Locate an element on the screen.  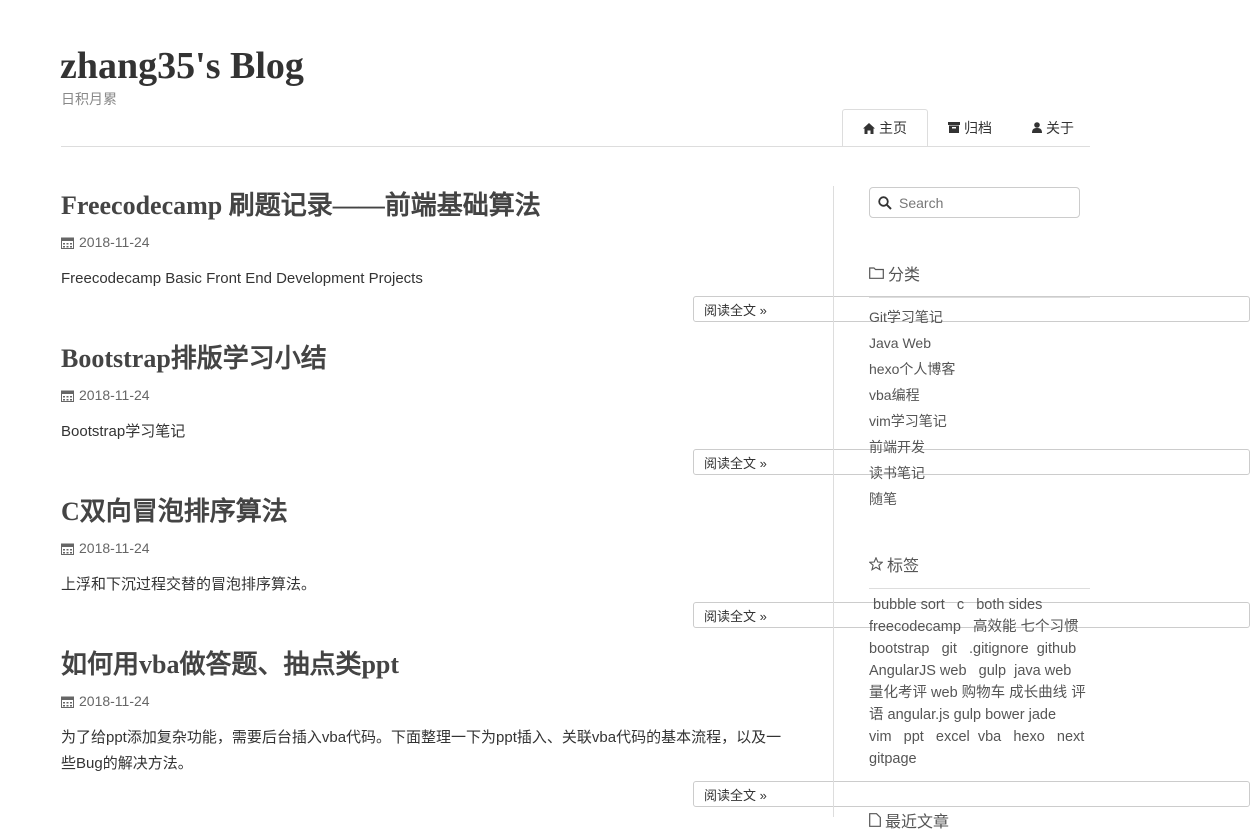
recent-posts-heading: 最近文章 is located at coordinates (909, 820).